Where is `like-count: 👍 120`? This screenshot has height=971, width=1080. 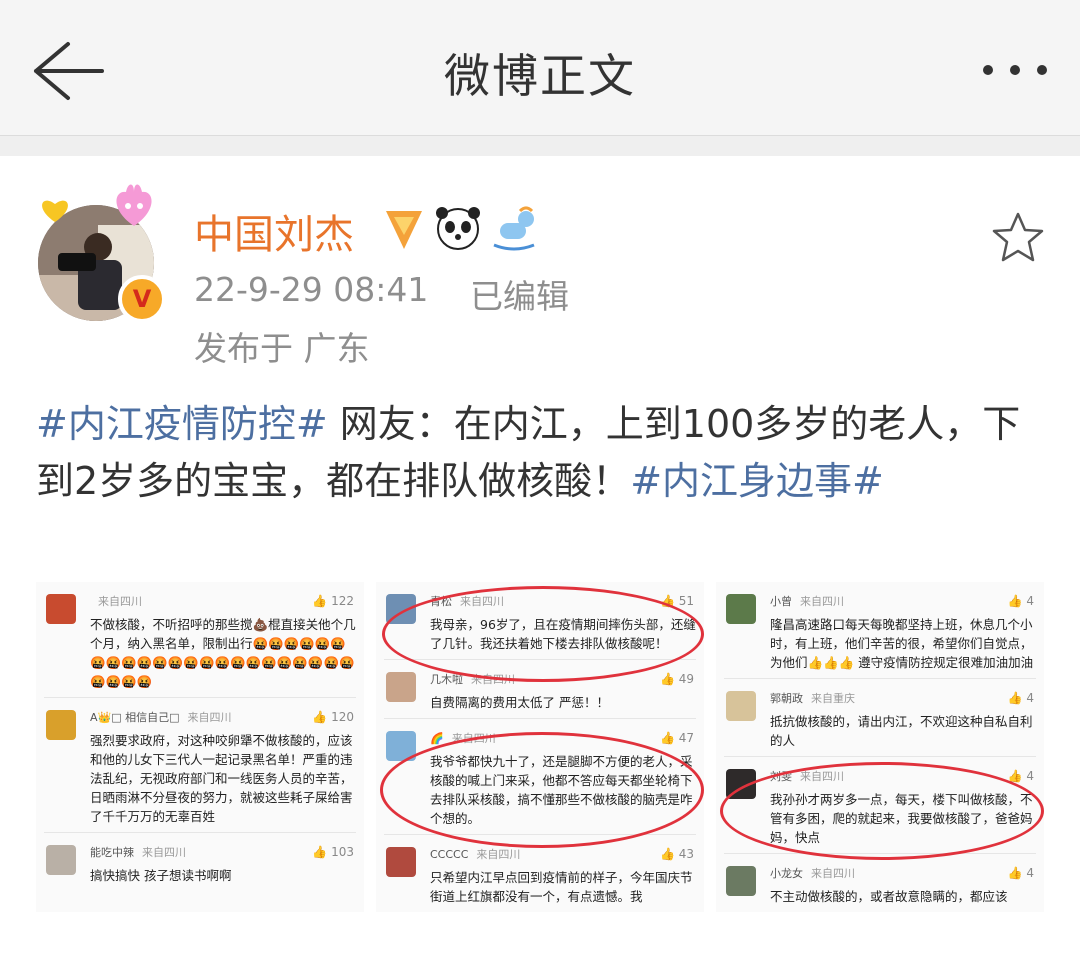
like-count: 👍 120 is located at coordinates (333, 717).